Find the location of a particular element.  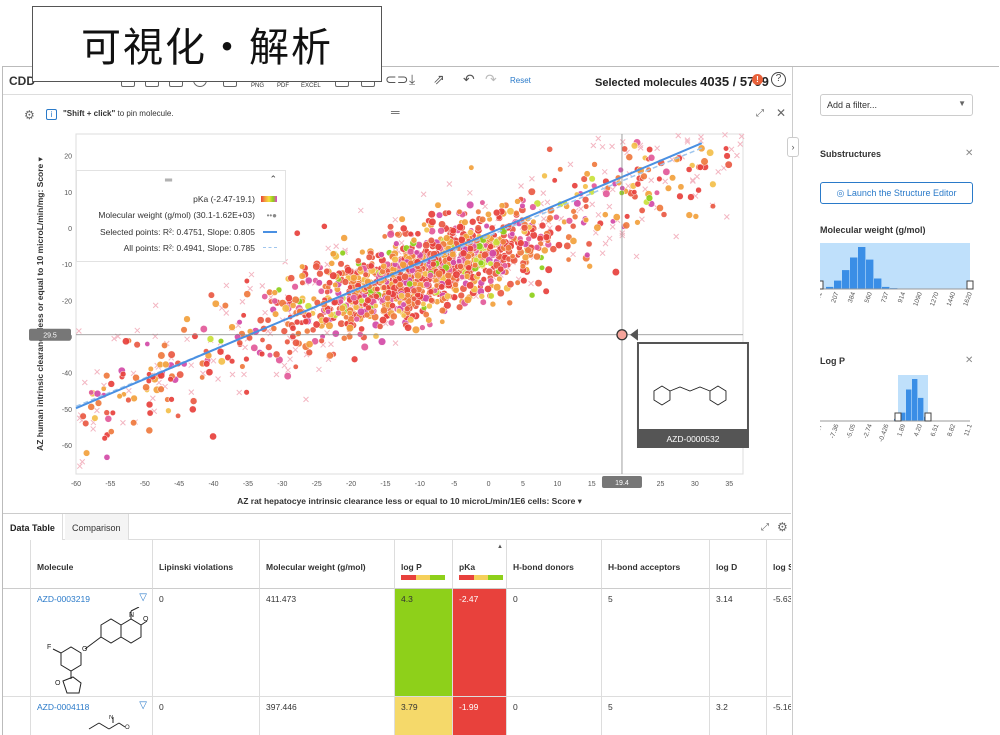

x-tick-label: -10 is located at coordinates (420, 484).